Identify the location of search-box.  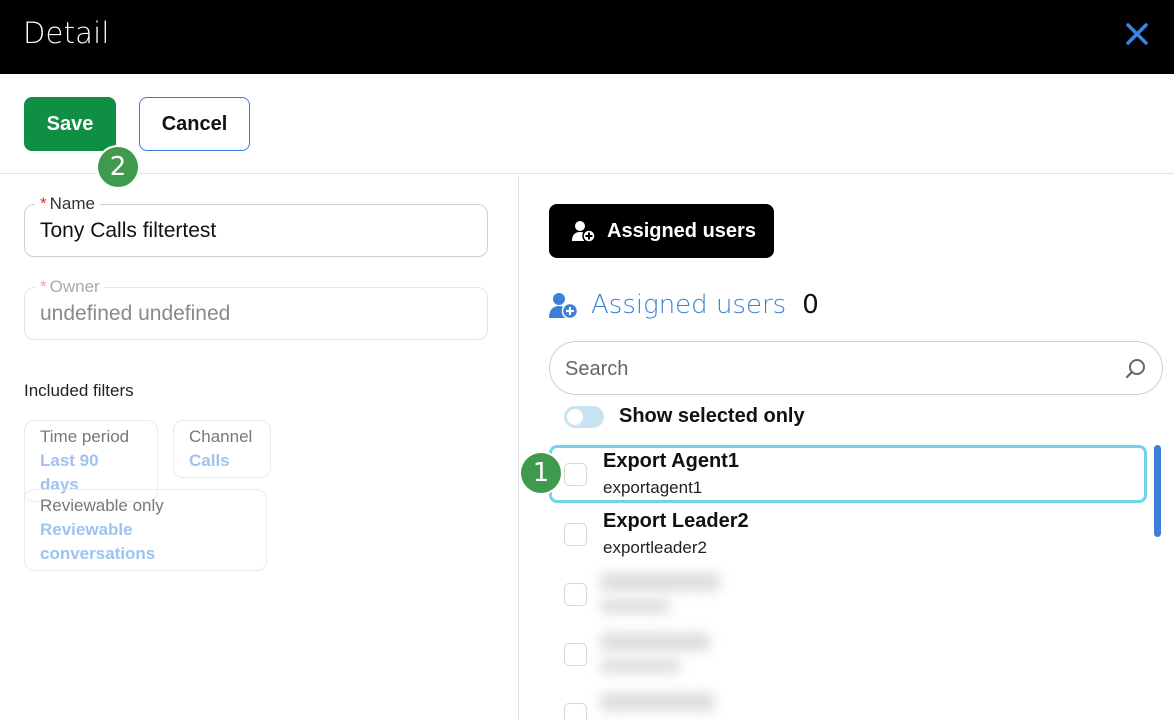
(856, 368).